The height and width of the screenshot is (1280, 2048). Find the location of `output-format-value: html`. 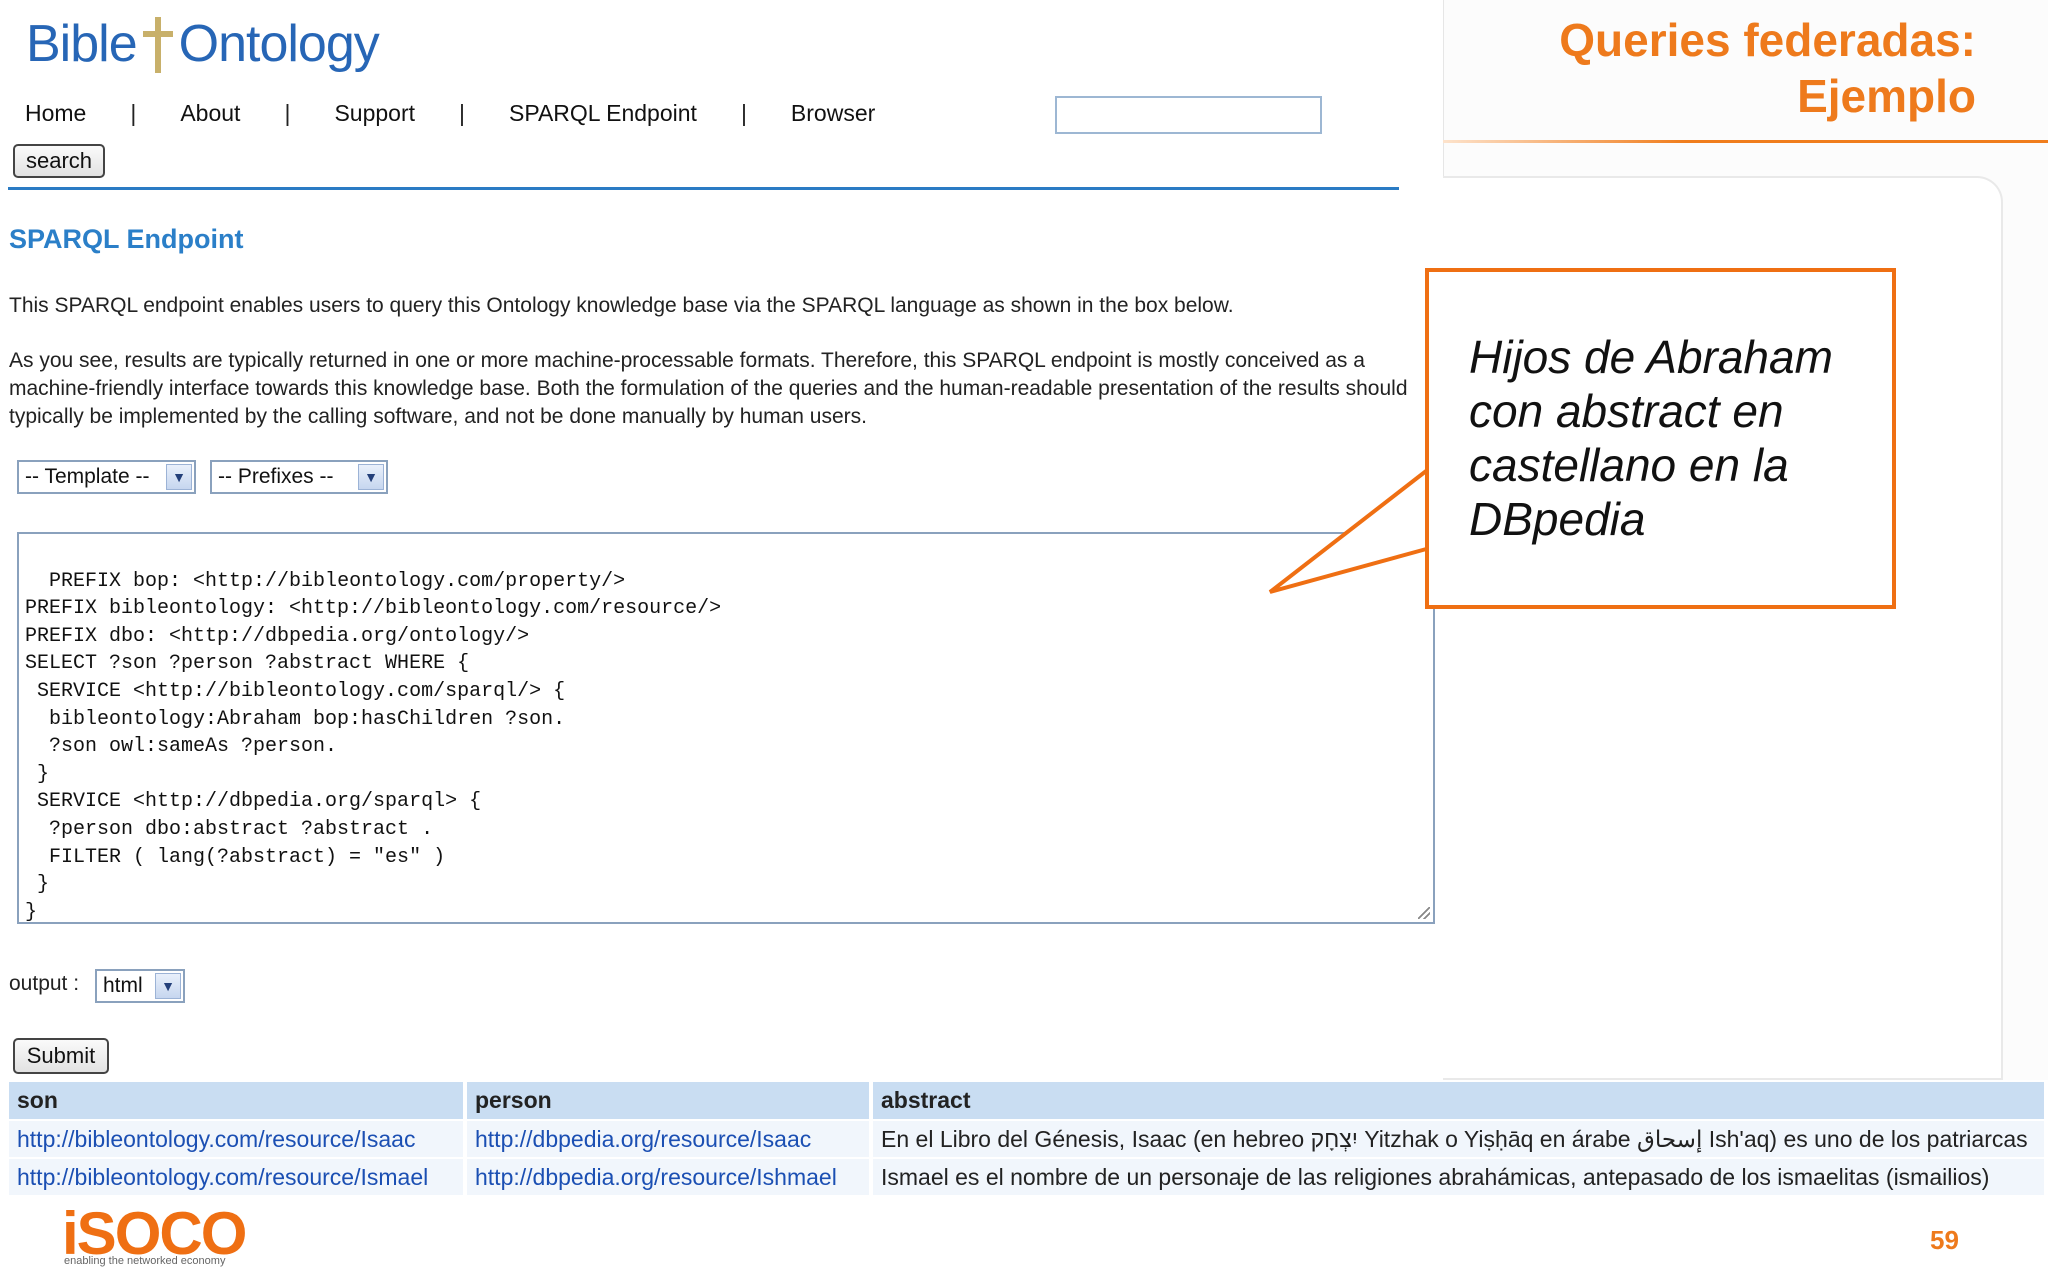

output-format-value: html is located at coordinates (123, 985).